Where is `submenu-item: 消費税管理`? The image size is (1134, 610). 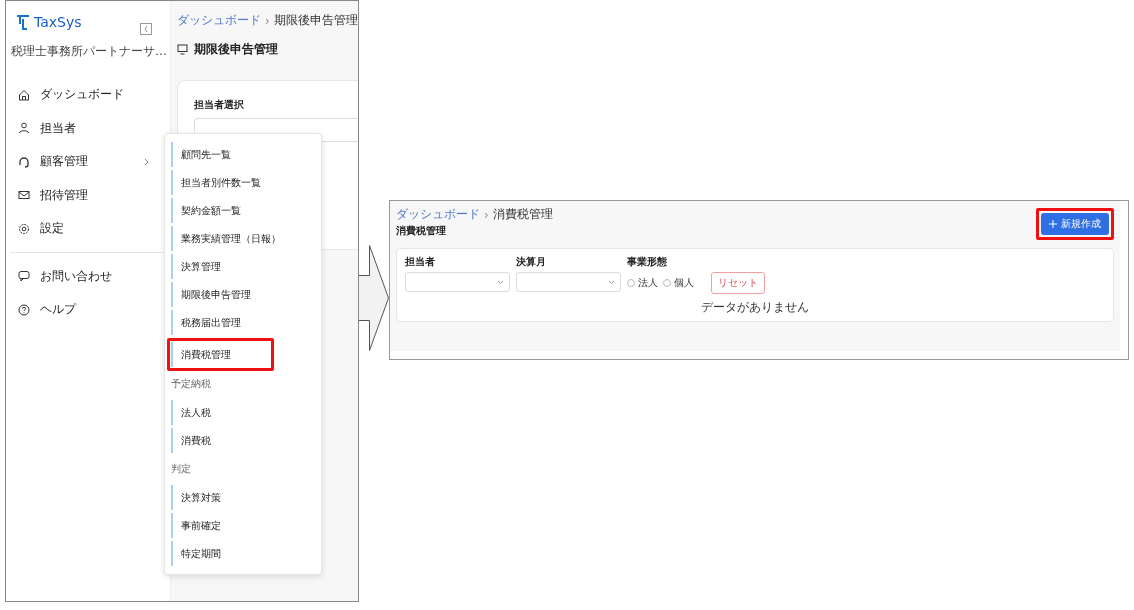
submenu-item: 消費税管理 is located at coordinates (218, 354).